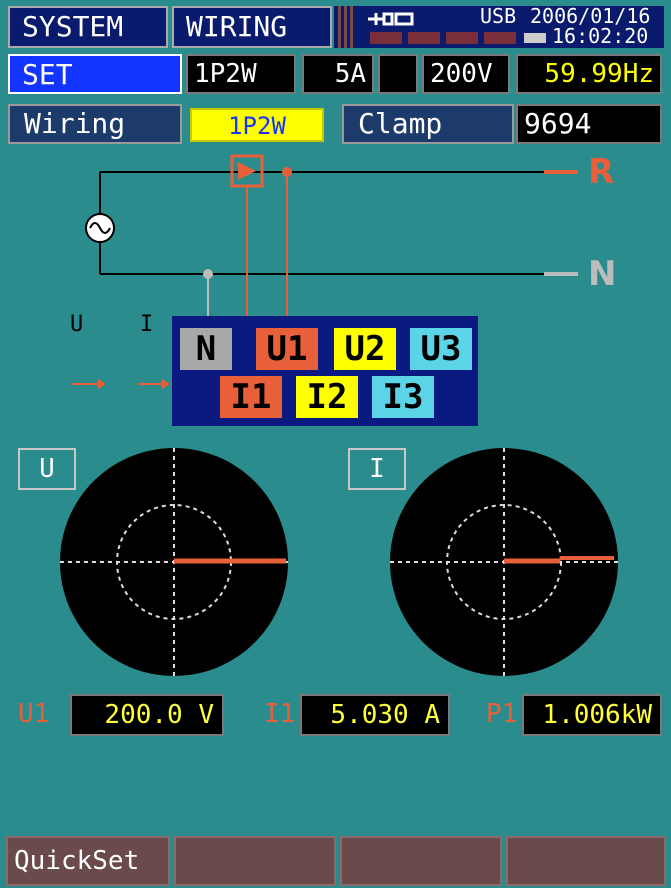  What do you see at coordinates (77, 324) in the screenshot?
I see `voltage-column-label: U` at bounding box center [77, 324].